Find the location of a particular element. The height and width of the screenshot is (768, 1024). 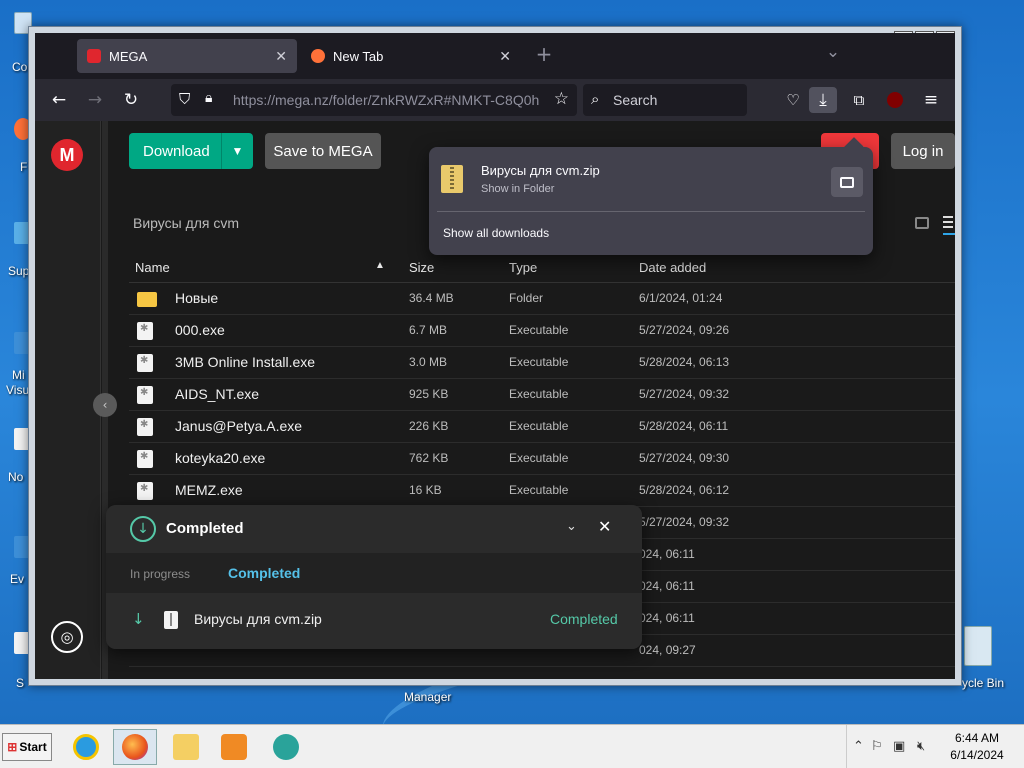

transfer-item: ↓ Вирусы для cvm.zip Completed is located at coordinates (374, 621).